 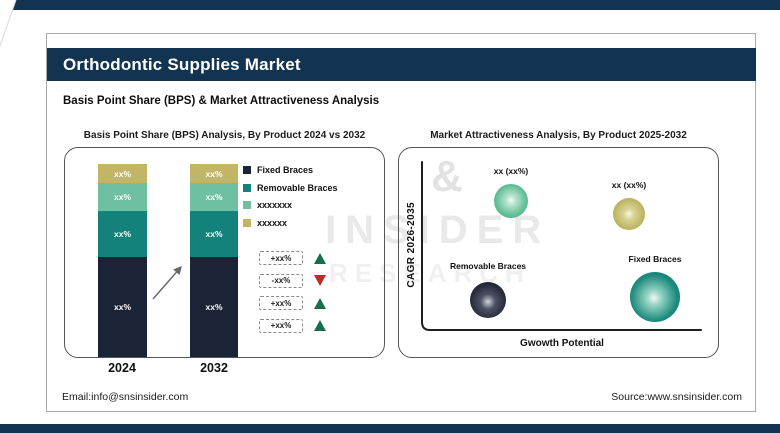 I want to click on x-axis-label: Gwowth Potential, so click(x=562, y=343).